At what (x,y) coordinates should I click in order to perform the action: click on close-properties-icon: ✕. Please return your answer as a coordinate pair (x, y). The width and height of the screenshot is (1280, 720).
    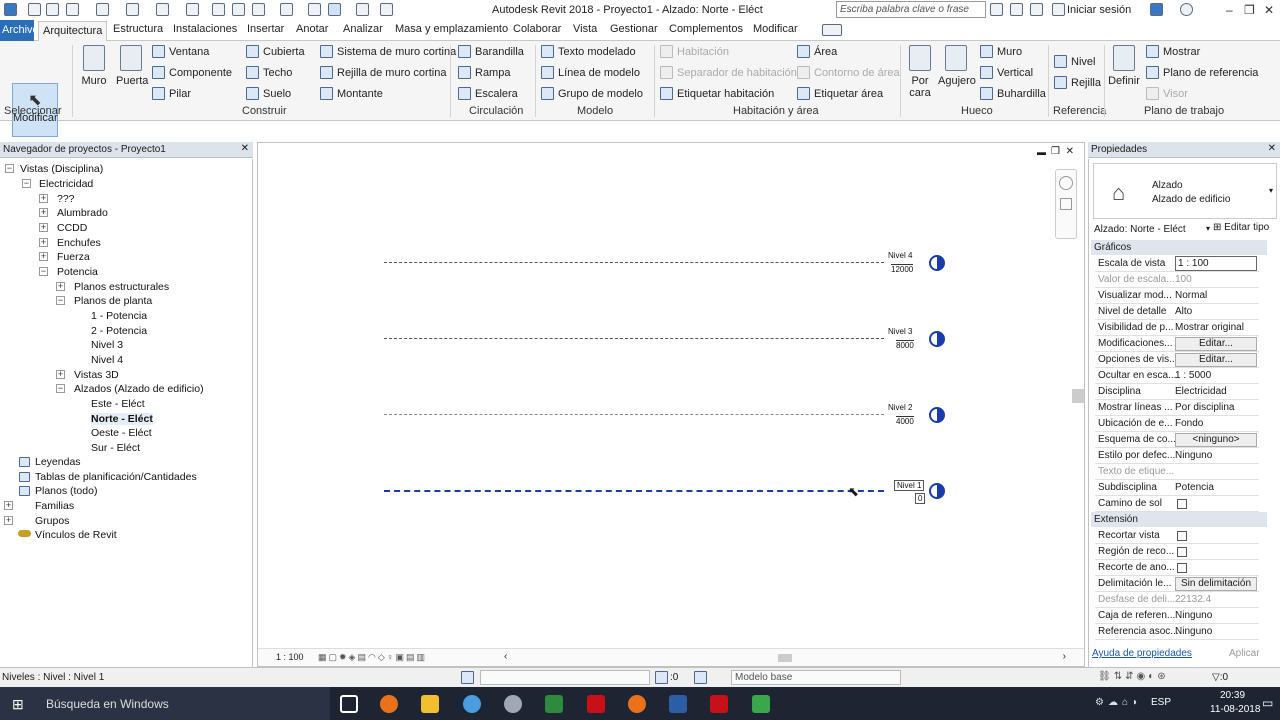
    Looking at the image, I should click on (1272, 148).